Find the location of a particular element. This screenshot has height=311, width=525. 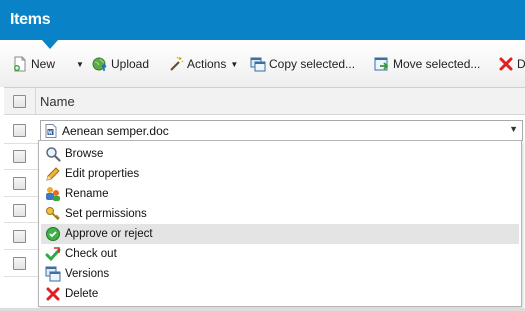

menu-item-label: Rename is located at coordinates (87, 194).